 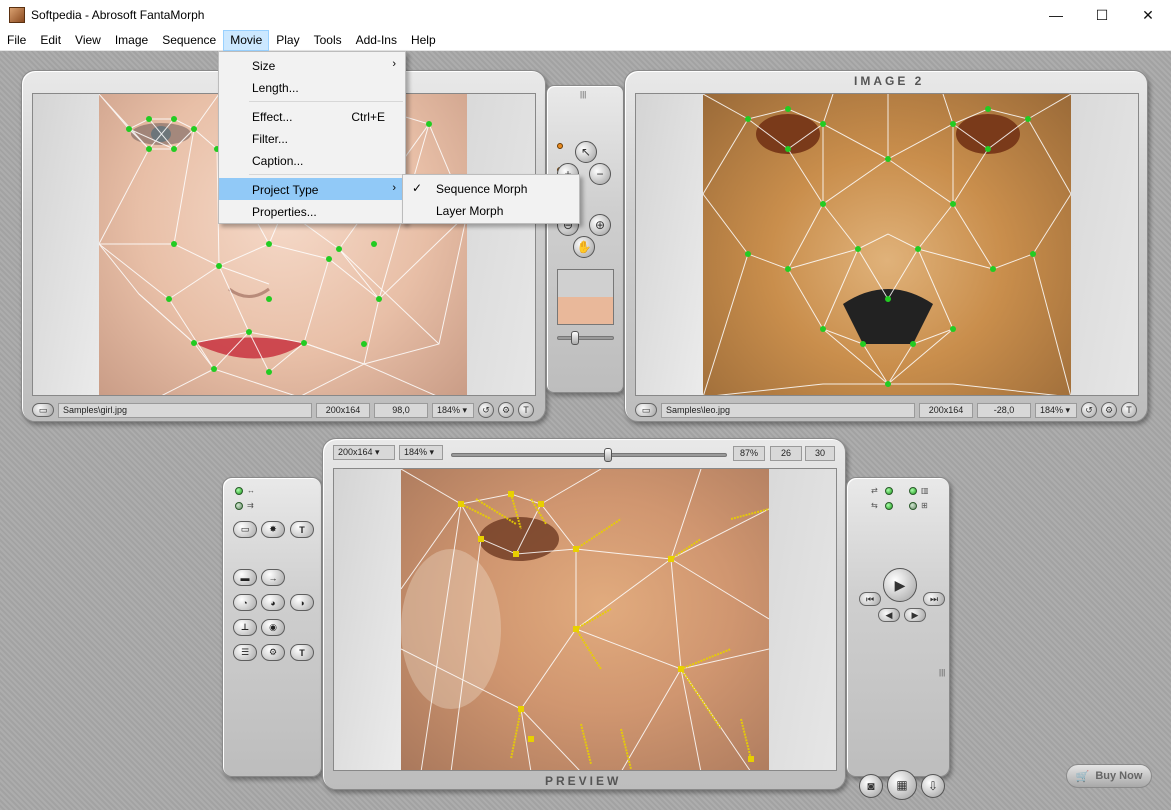 I want to click on checkmark-icon: ✓, so click(x=417, y=188).